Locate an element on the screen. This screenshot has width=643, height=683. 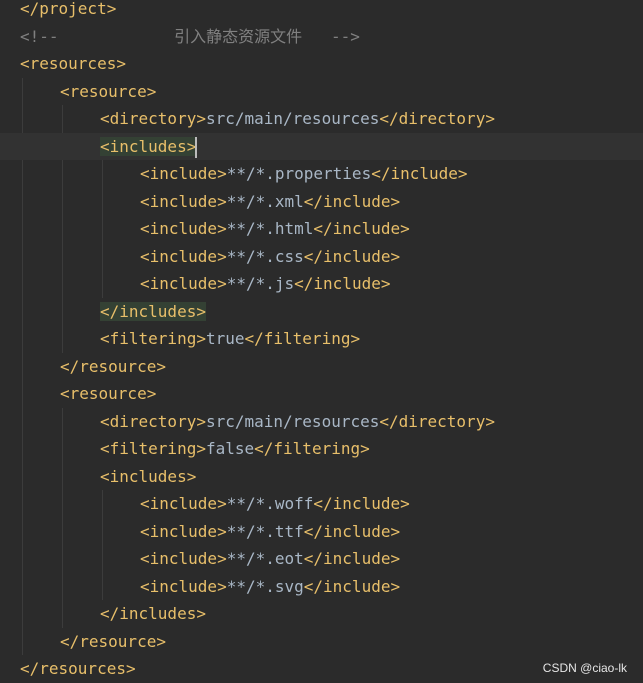
xml-text: **/*.svg is located at coordinates (265, 586).